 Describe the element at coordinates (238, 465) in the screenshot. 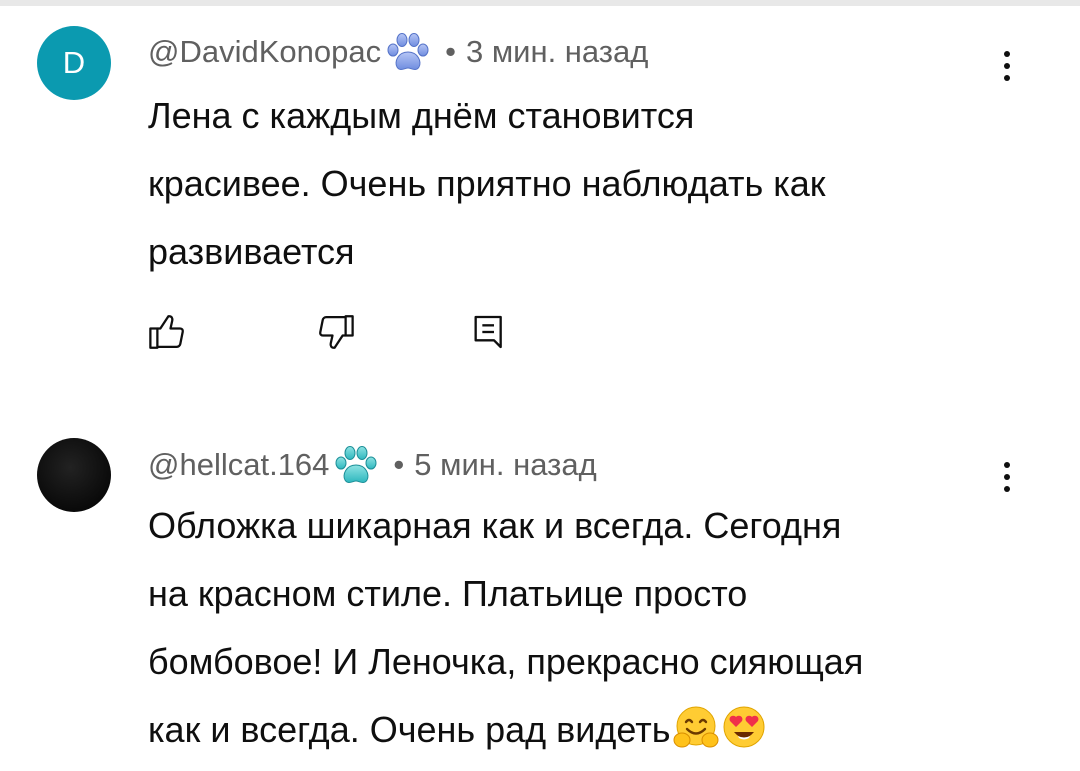

I see `author-name: @hellcat.164` at that location.